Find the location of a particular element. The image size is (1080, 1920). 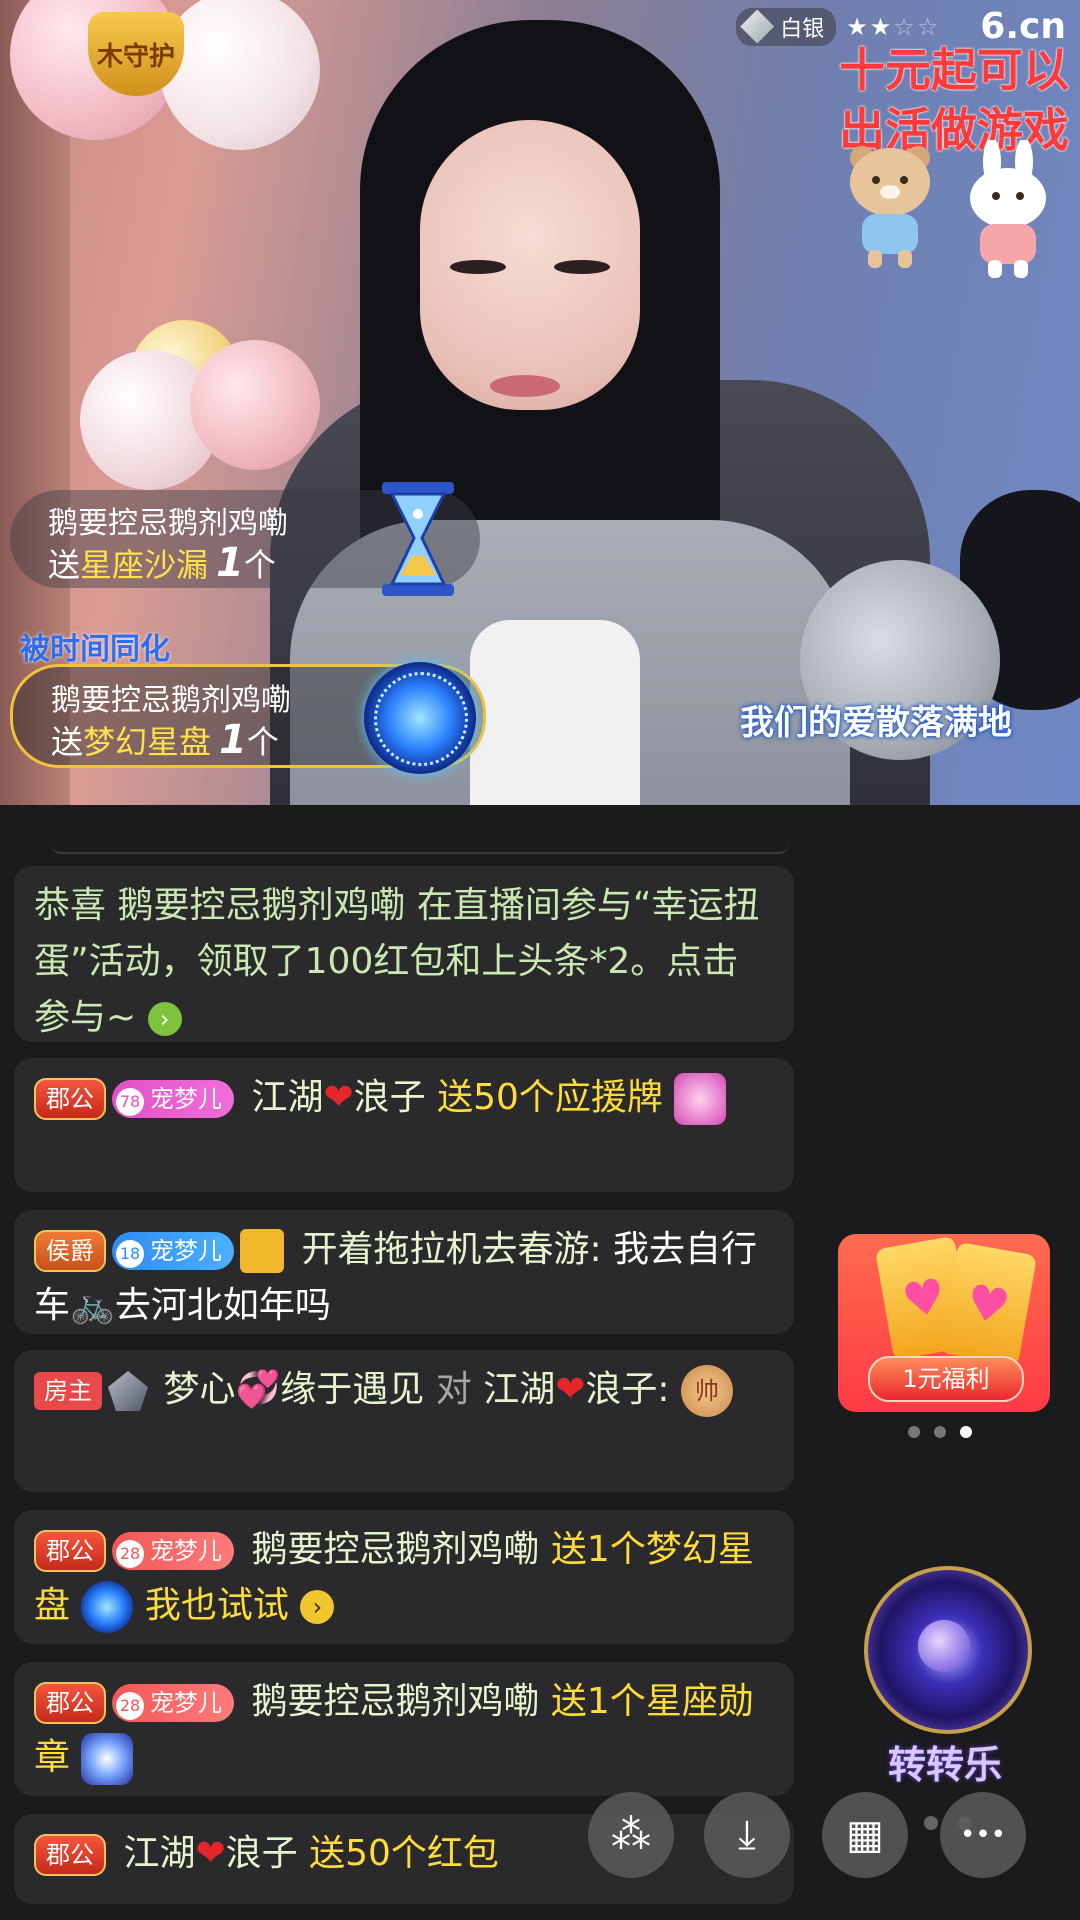

gift-popup-prefix: 送 is located at coordinates (67, 742).